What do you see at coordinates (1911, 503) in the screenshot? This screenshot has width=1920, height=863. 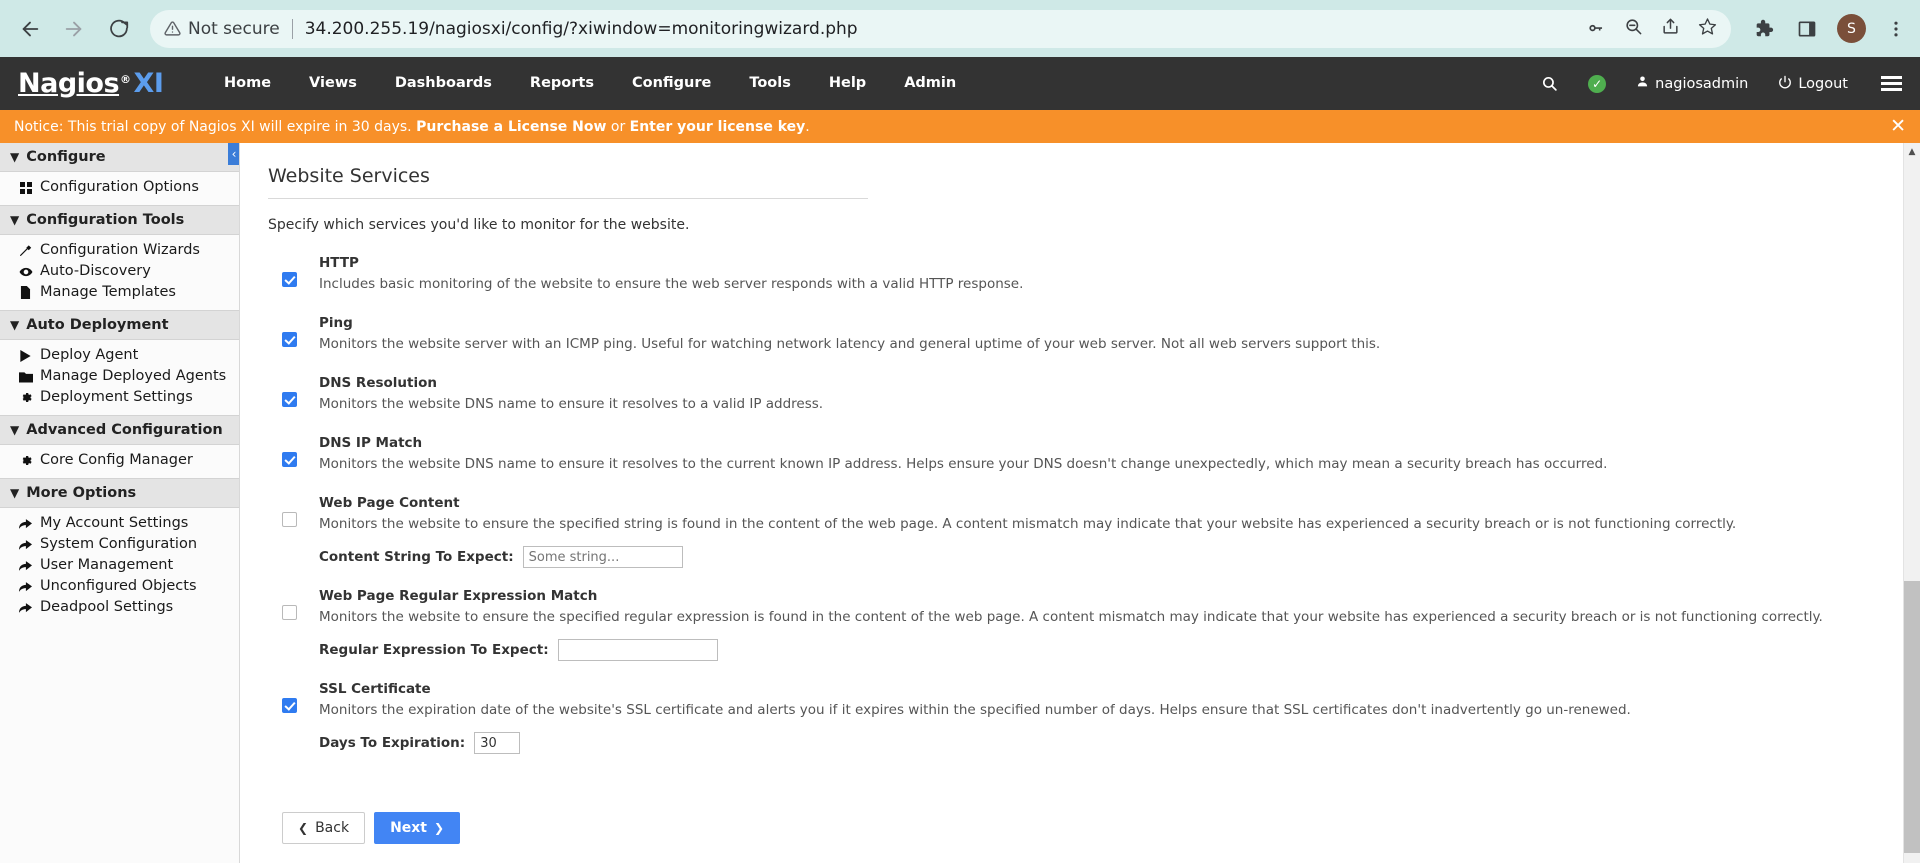 I see `page-scrollbar: ▲` at bounding box center [1911, 503].